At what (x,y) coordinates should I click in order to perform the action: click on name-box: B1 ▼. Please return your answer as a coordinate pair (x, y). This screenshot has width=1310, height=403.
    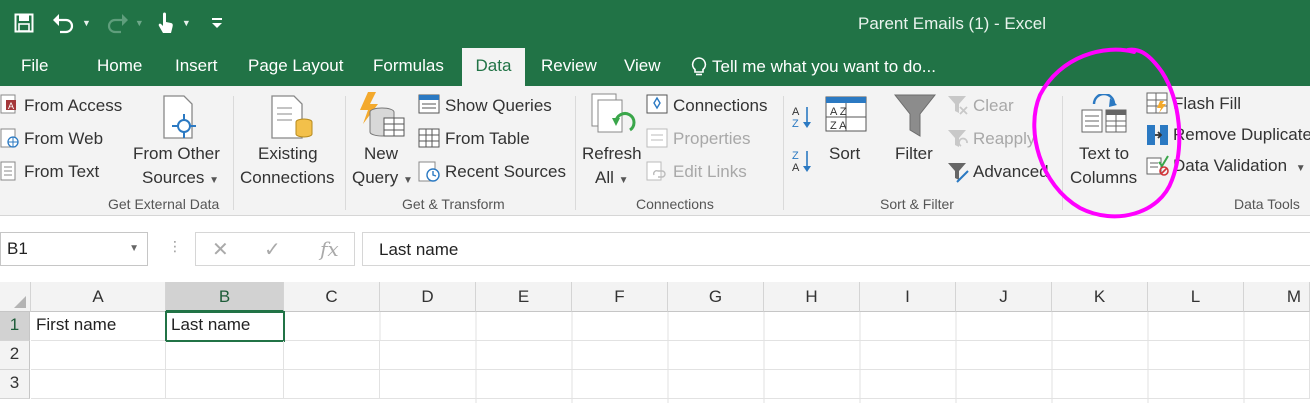
    Looking at the image, I should click on (74, 249).